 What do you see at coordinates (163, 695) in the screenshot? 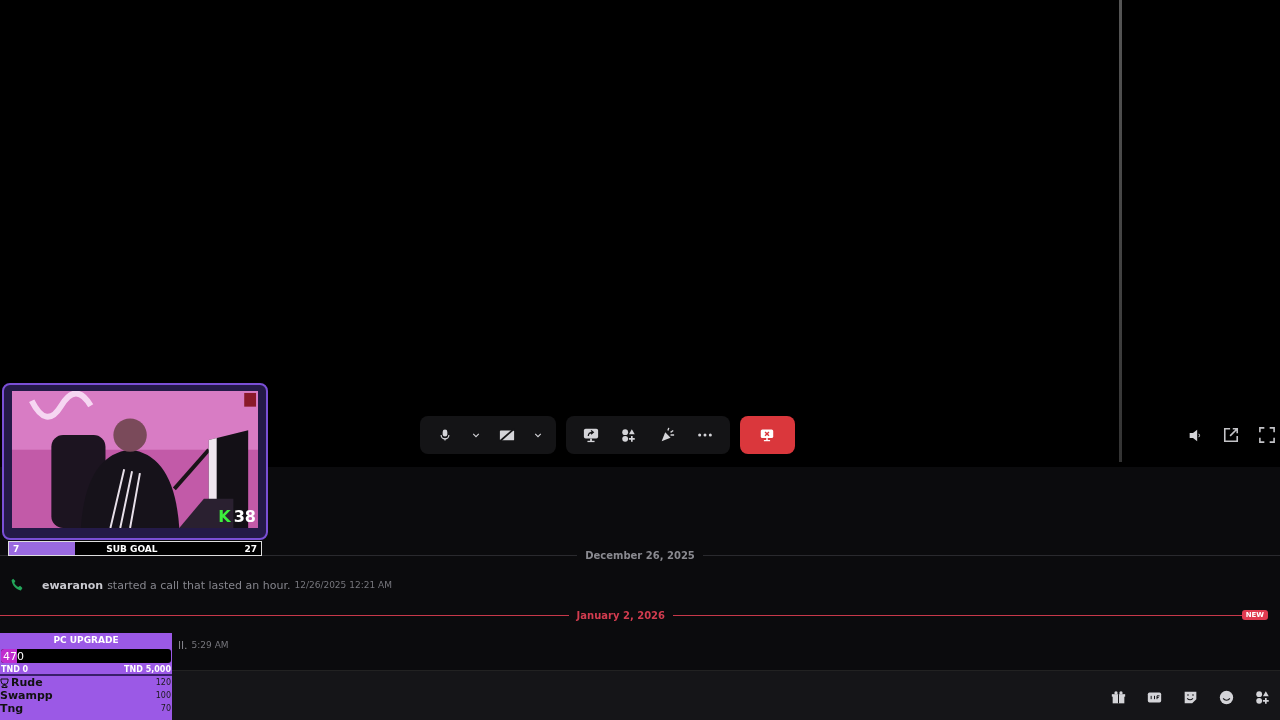
I see `leader-amount: 100` at bounding box center [163, 695].